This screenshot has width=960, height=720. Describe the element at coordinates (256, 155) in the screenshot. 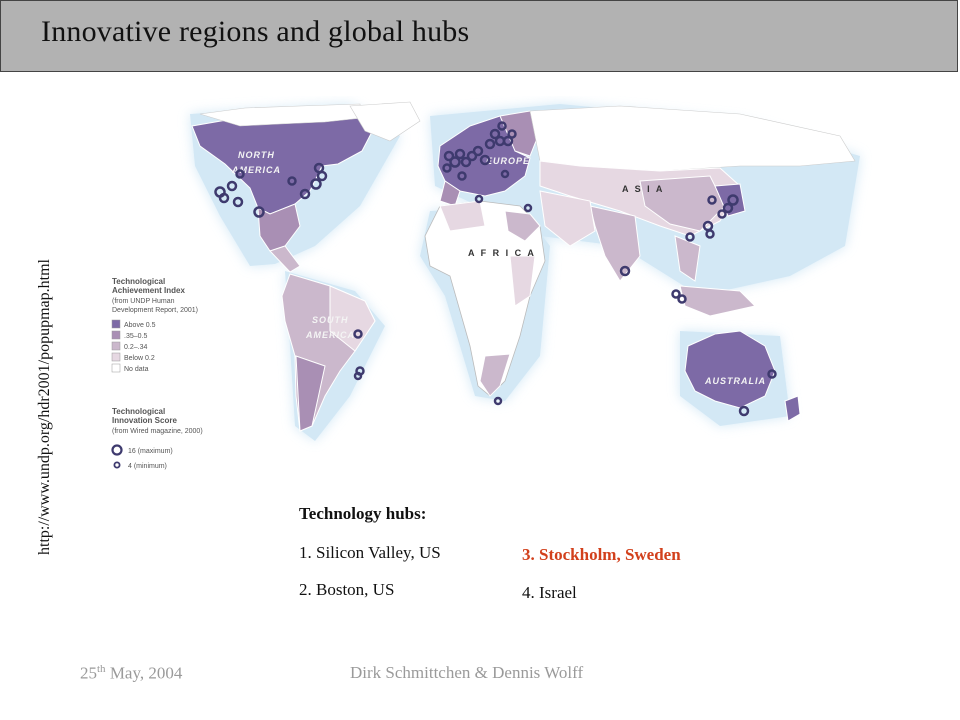

I see `label-north-america-1: NORTH` at that location.